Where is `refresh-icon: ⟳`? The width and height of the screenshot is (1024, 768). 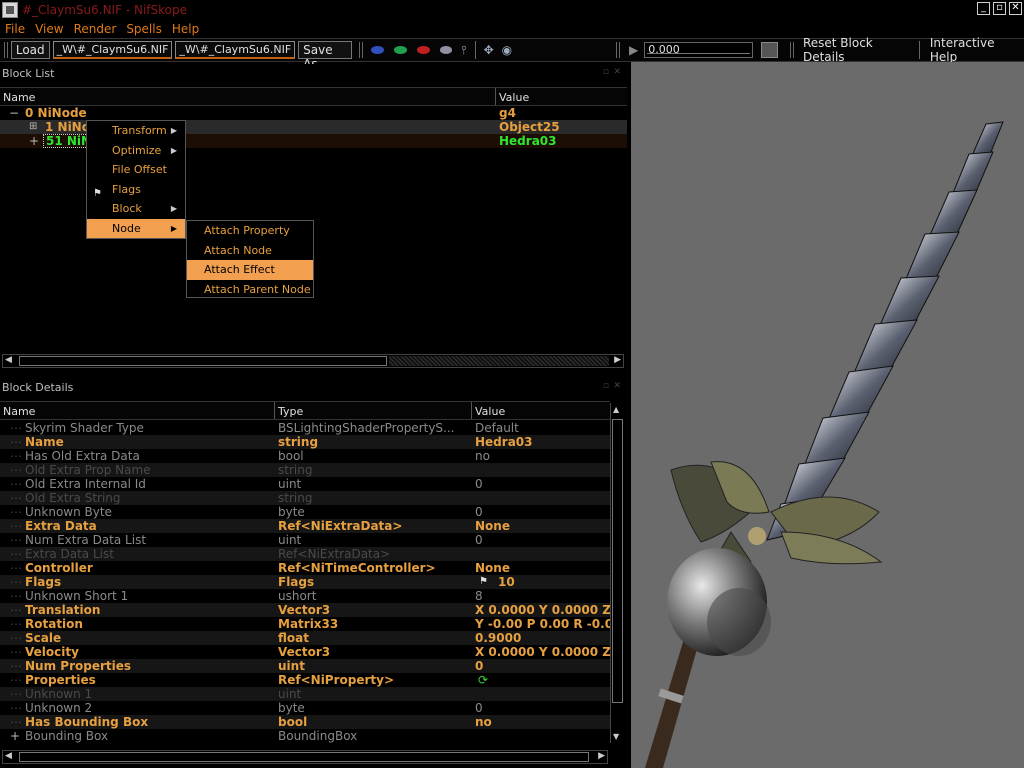 refresh-icon: ⟳ is located at coordinates (483, 680).